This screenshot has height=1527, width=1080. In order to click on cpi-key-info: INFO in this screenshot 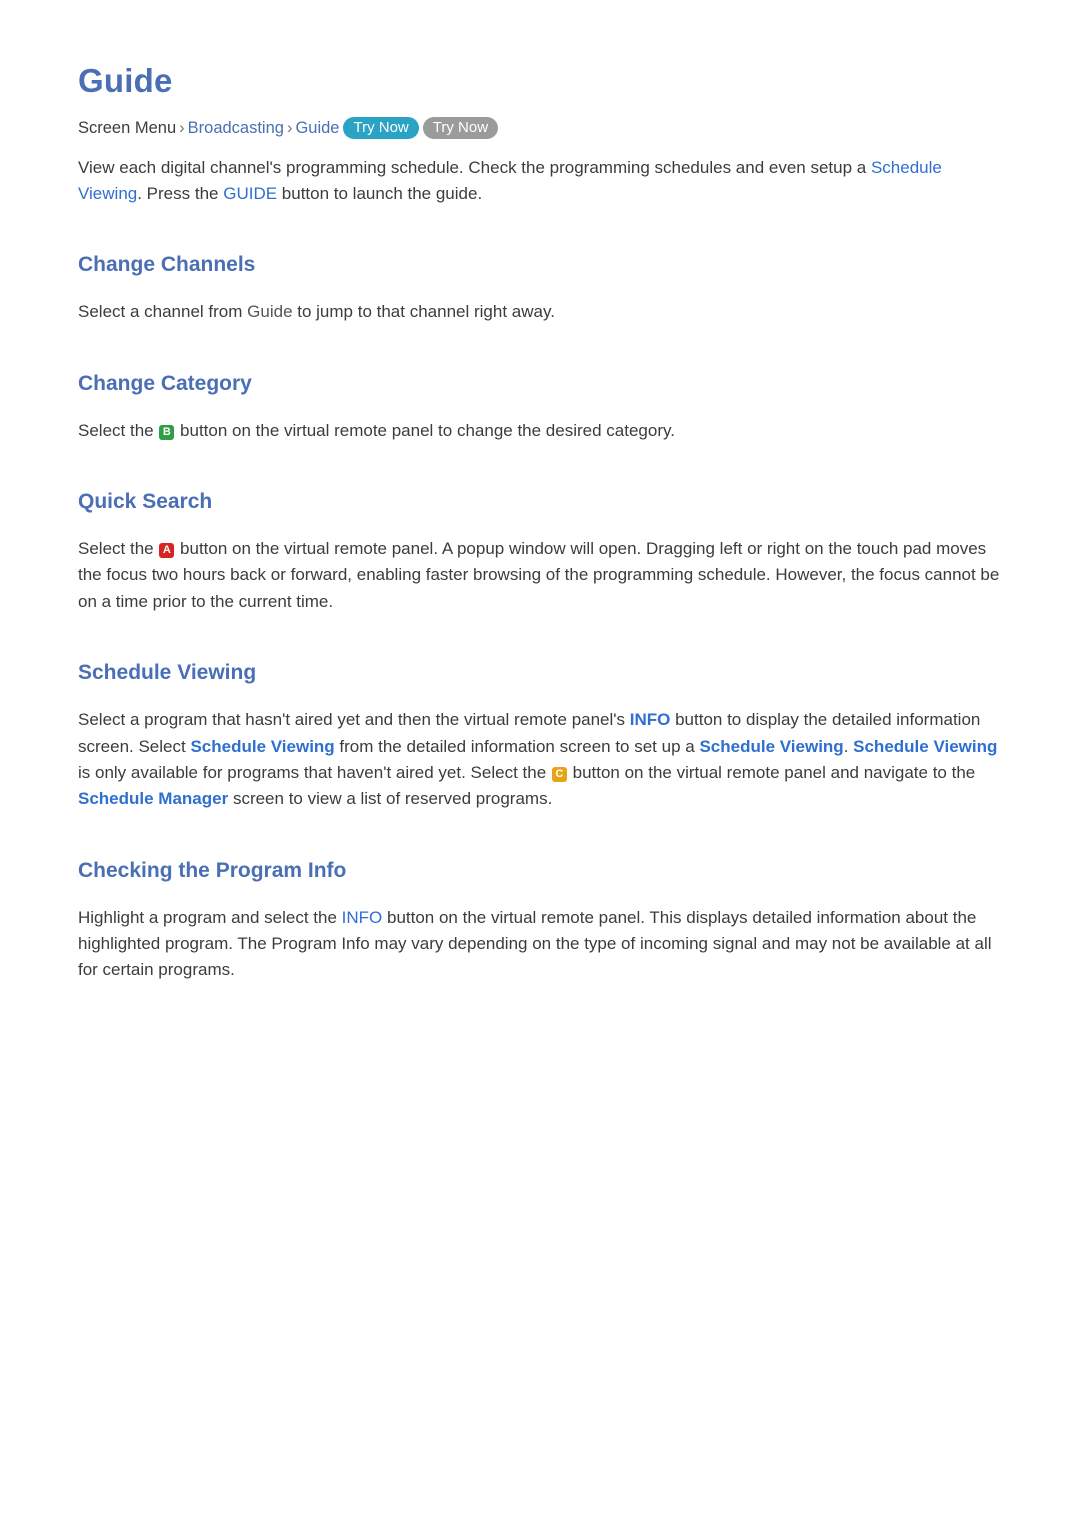, I will do `click(362, 917)`.